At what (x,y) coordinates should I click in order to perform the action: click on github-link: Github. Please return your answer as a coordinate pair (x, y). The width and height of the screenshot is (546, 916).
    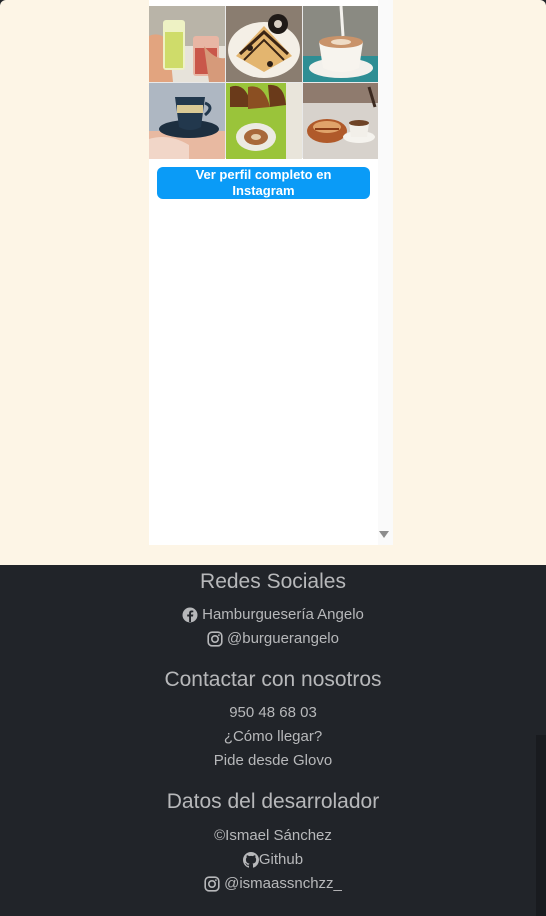
    Looking at the image, I should click on (273, 859).